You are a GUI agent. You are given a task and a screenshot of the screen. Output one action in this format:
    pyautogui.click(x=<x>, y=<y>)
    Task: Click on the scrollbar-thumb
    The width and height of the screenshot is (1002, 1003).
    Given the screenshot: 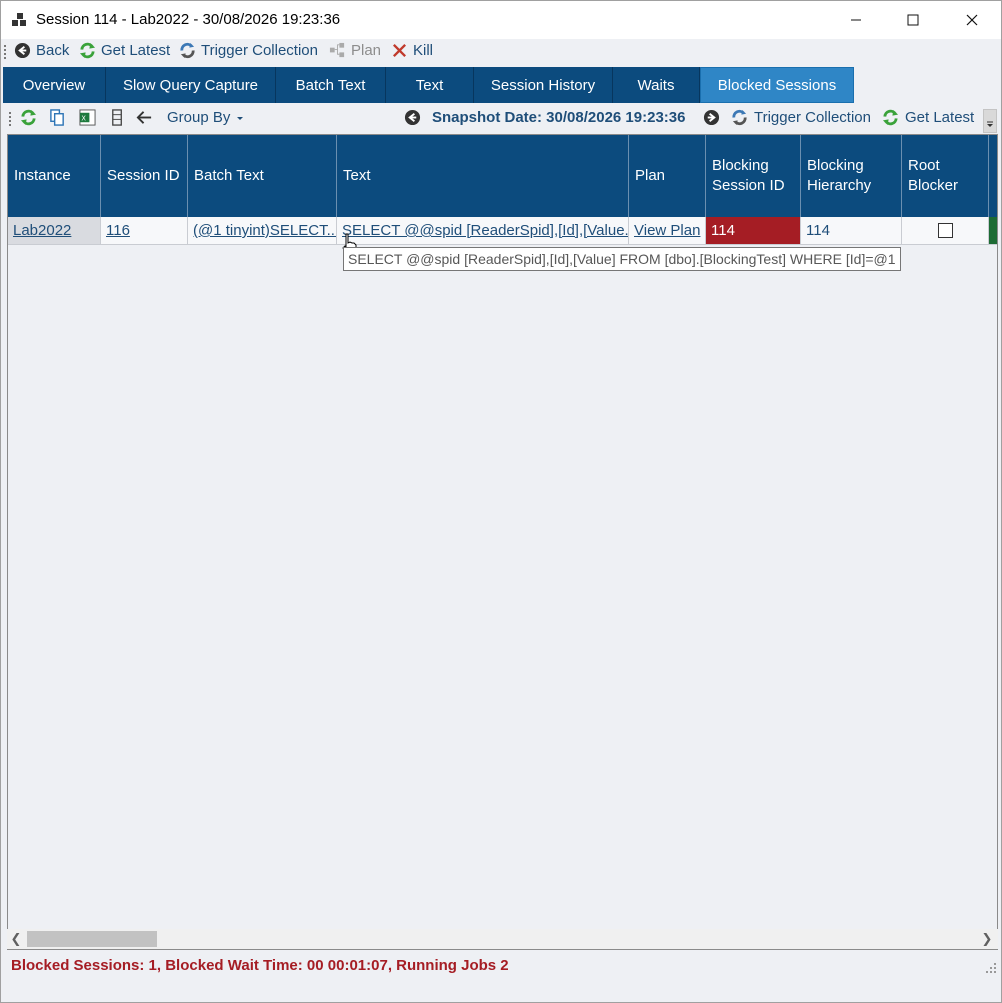 What is the action you would take?
    pyautogui.click(x=92, y=939)
    